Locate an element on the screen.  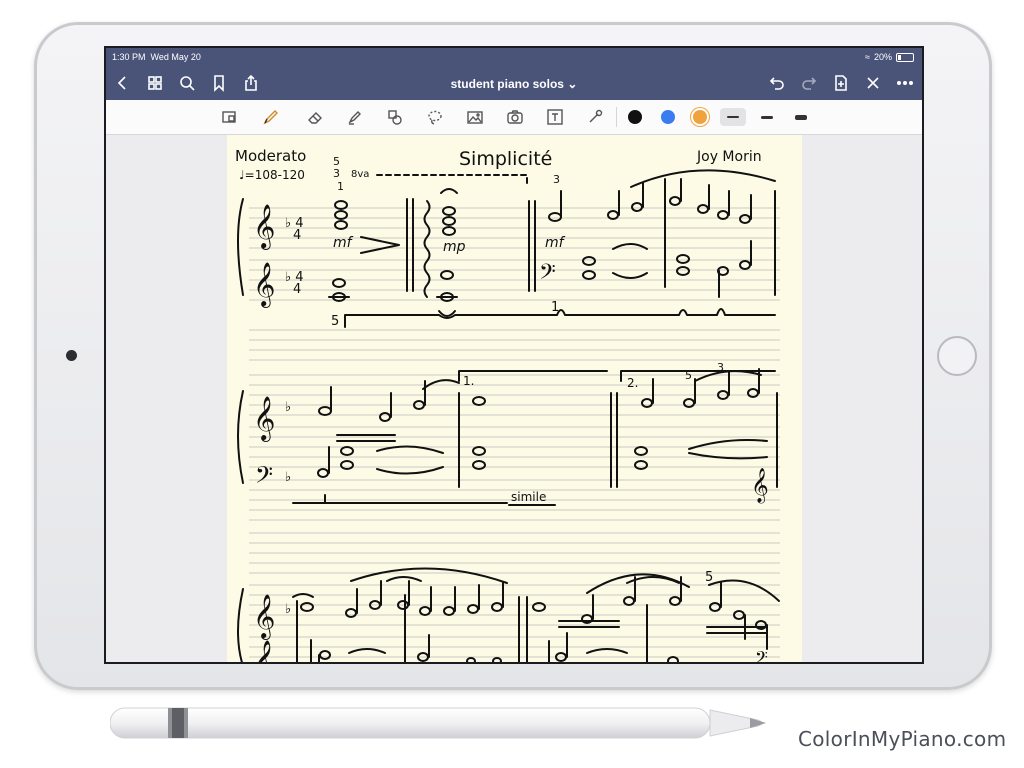
stroke-width-thick is located at coordinates (801, 117).